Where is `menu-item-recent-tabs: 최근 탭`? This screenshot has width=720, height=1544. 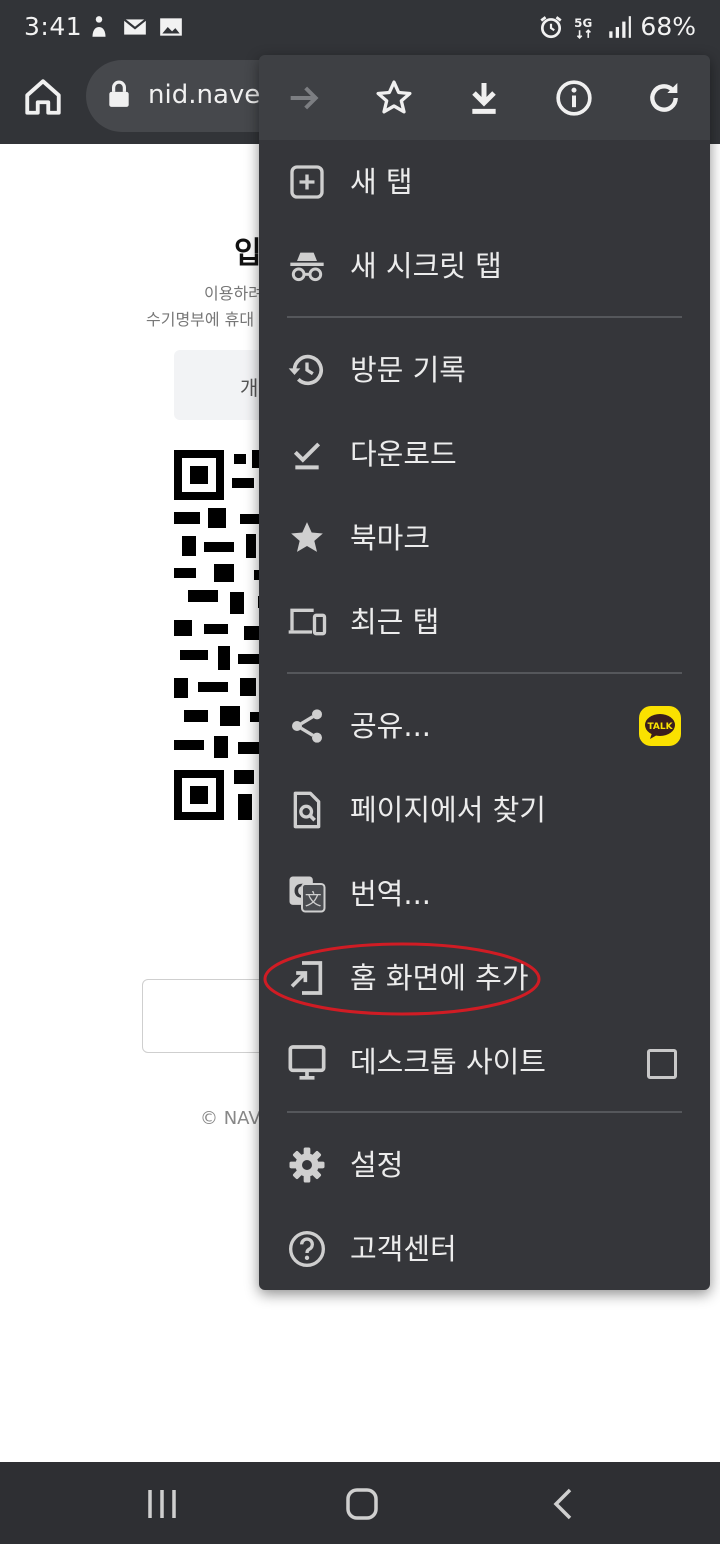 menu-item-recent-tabs: 최근 탭 is located at coordinates (484, 622).